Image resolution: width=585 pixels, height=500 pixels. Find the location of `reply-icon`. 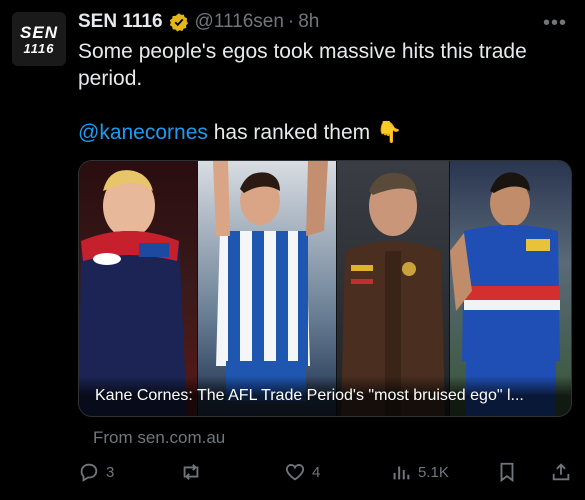

reply-icon is located at coordinates (89, 472).